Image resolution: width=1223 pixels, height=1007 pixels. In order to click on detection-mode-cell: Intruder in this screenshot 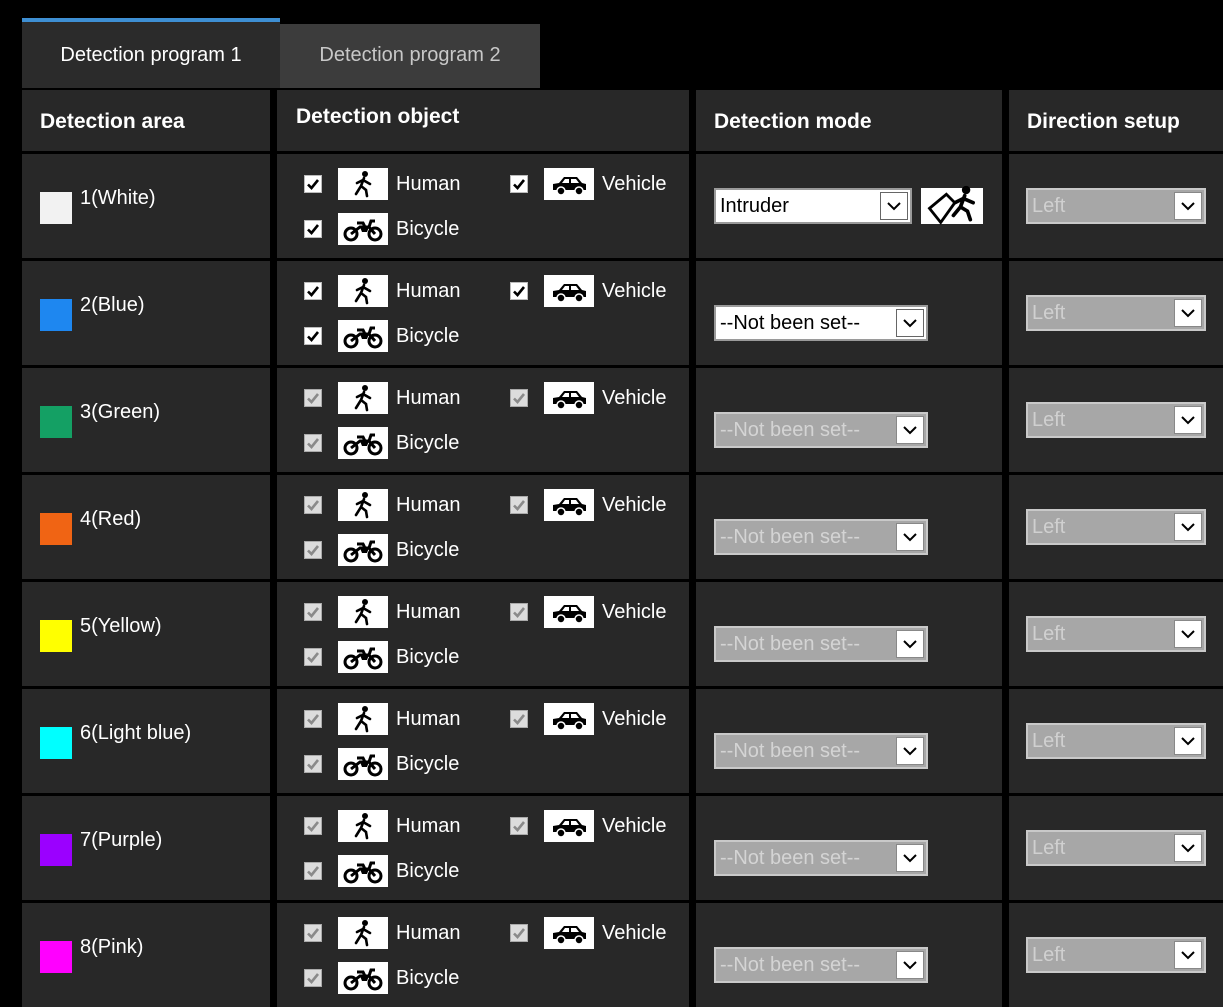, I will do `click(849, 206)`.